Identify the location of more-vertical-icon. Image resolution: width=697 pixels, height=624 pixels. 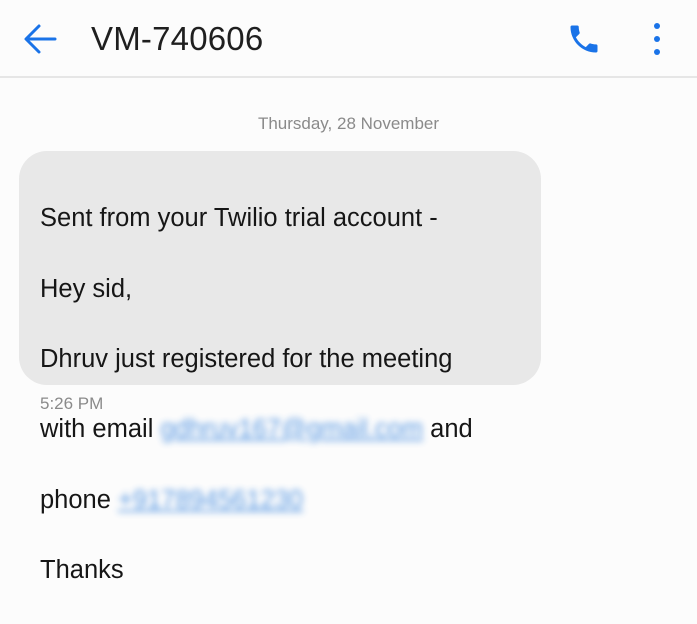
(657, 39).